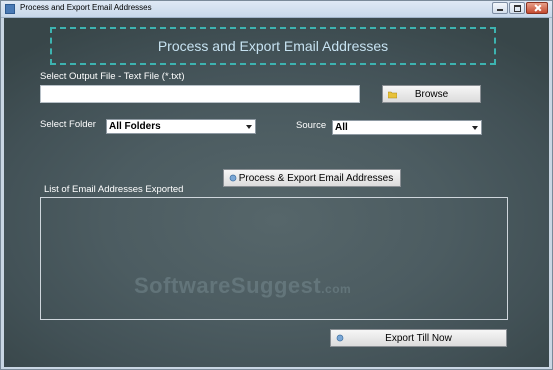 The height and width of the screenshot is (370, 553). What do you see at coordinates (340, 339) in the screenshot?
I see `export-icon` at bounding box center [340, 339].